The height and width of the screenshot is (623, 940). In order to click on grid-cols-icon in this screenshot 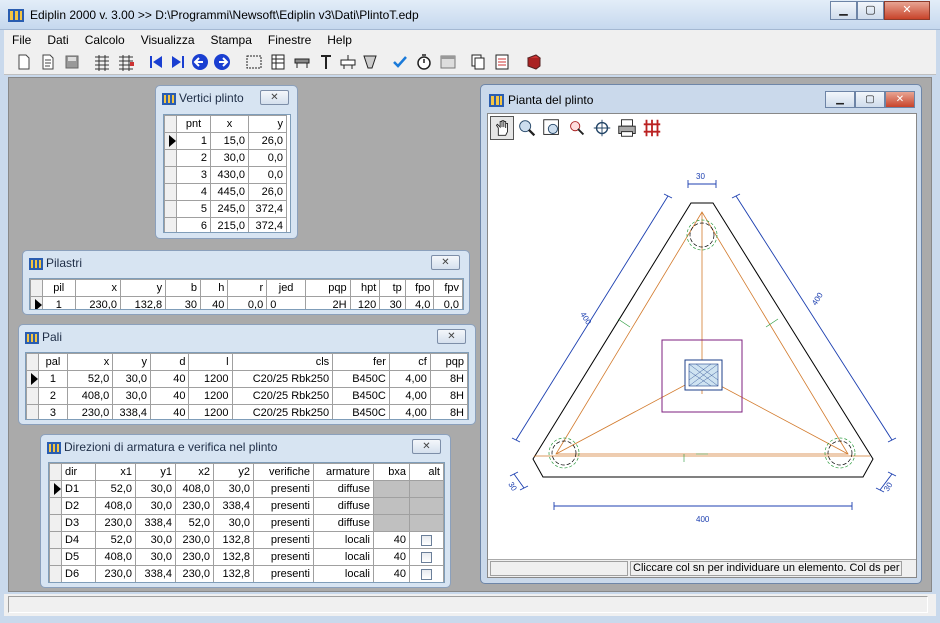, I will do `click(126, 62)`.